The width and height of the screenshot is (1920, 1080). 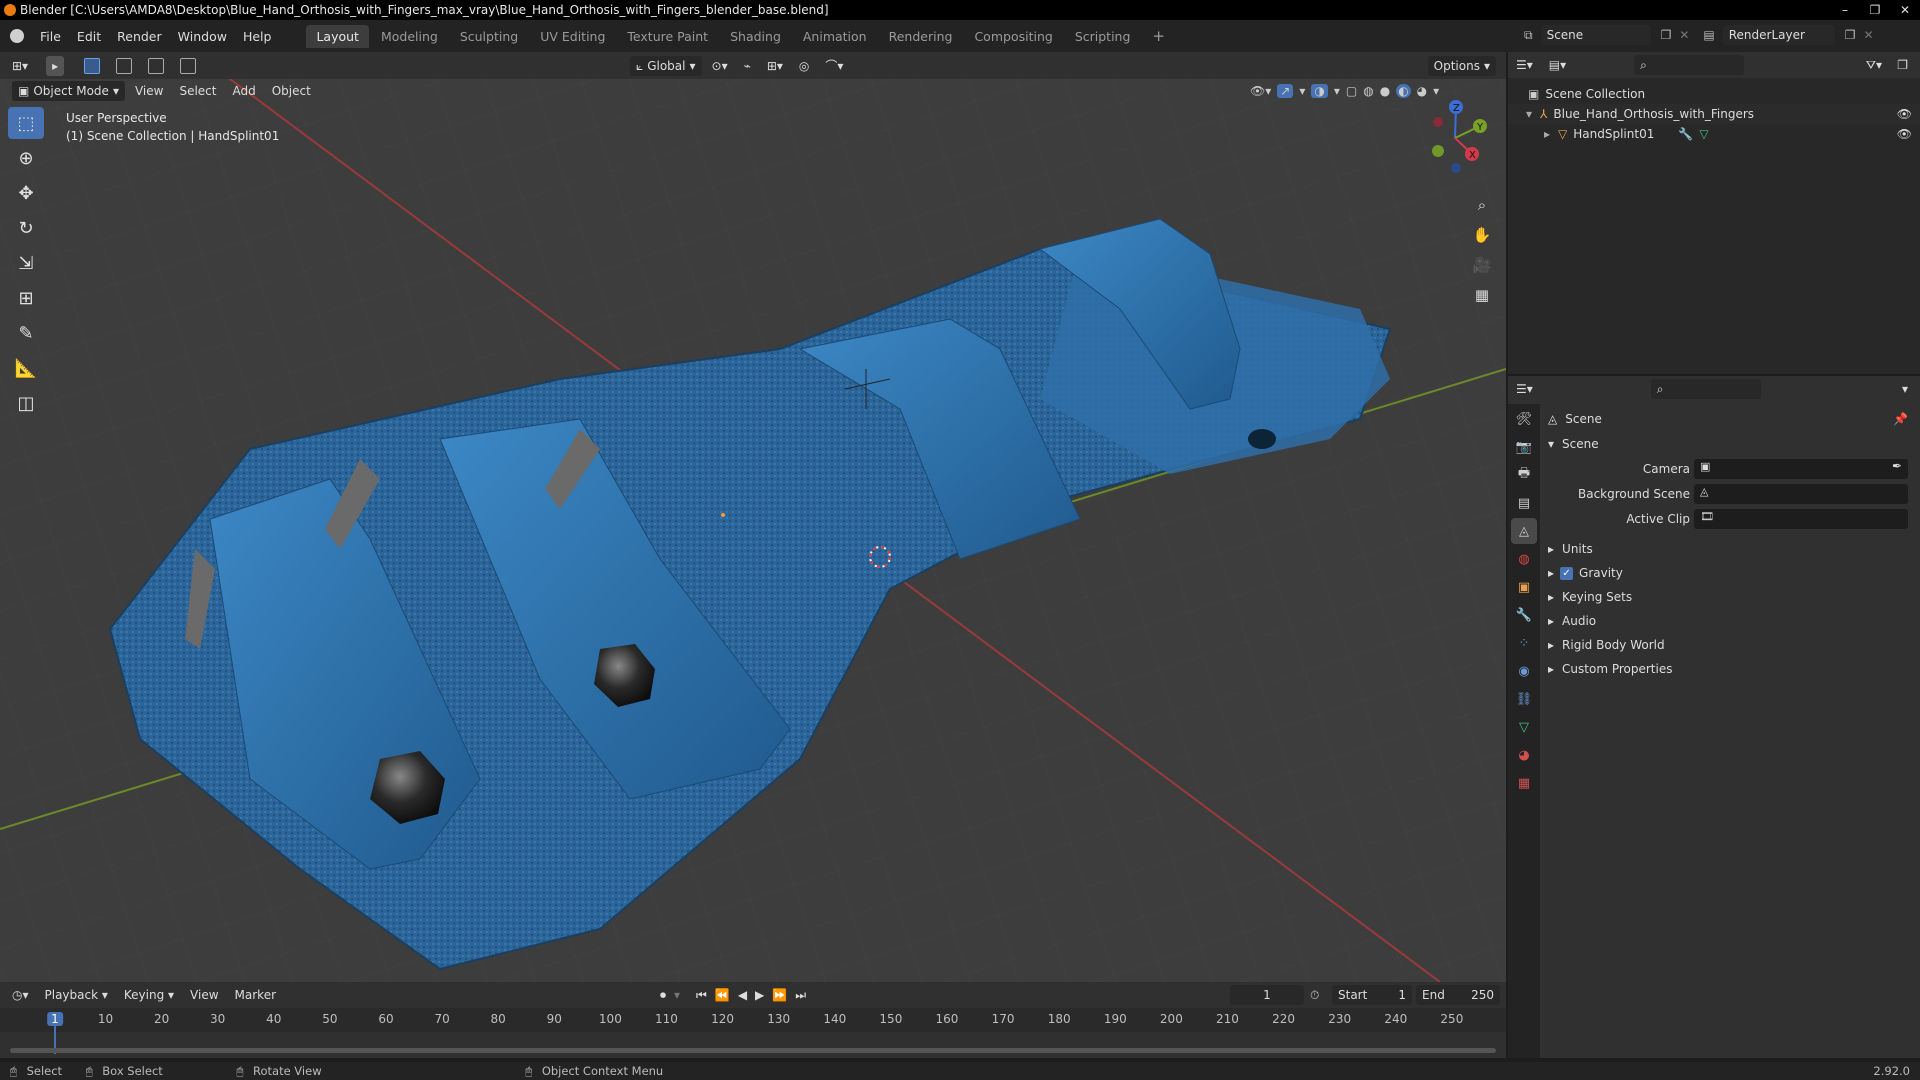 I want to click on keying-dropdown-icon: ▾, so click(x=677, y=995).